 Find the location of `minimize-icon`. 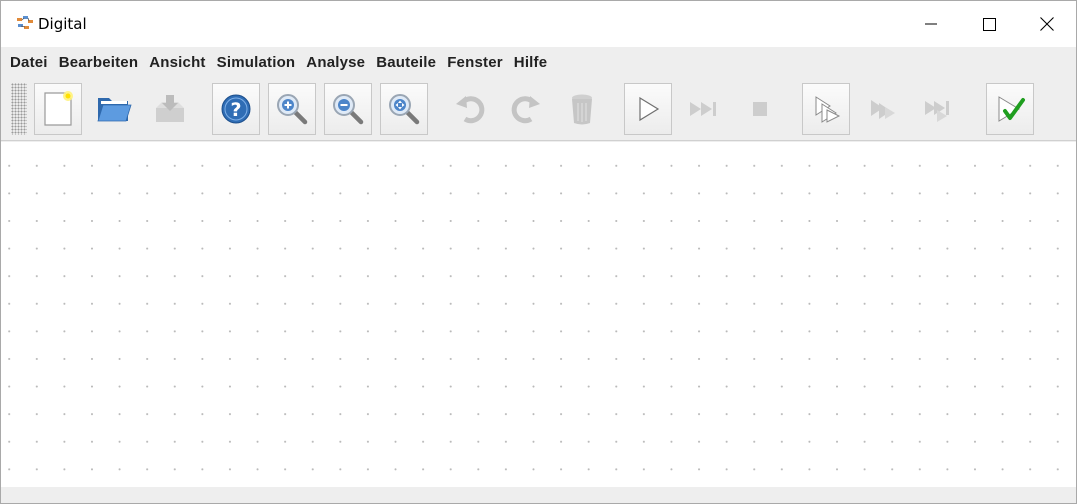

minimize-icon is located at coordinates (931, 24).